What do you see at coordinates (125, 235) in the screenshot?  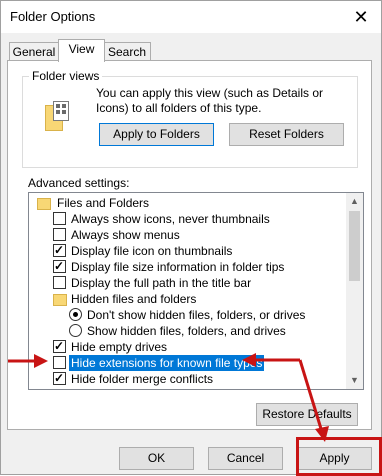 I see `option-label: Always show menus` at bounding box center [125, 235].